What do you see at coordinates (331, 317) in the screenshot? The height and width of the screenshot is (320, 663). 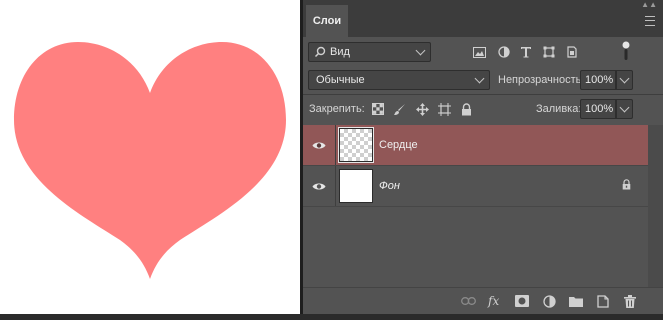 I see `window-bottom-strip` at bounding box center [331, 317].